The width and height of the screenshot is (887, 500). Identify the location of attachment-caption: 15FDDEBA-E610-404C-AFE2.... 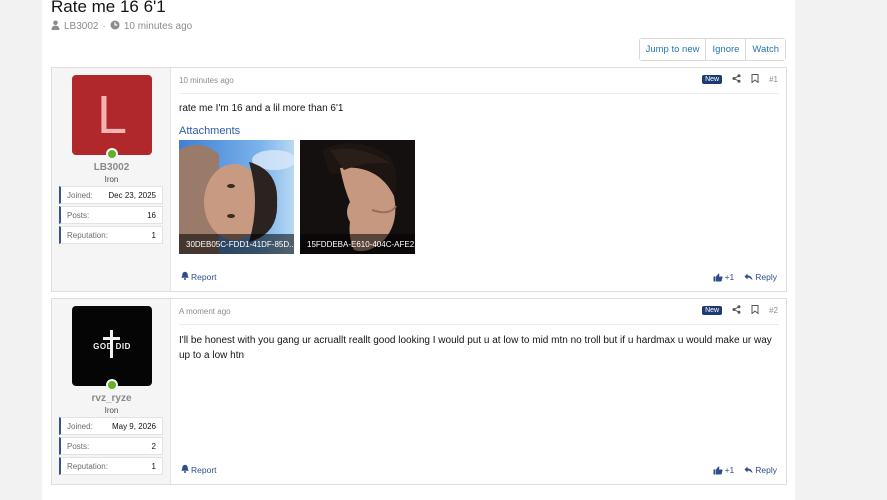
(357, 244).